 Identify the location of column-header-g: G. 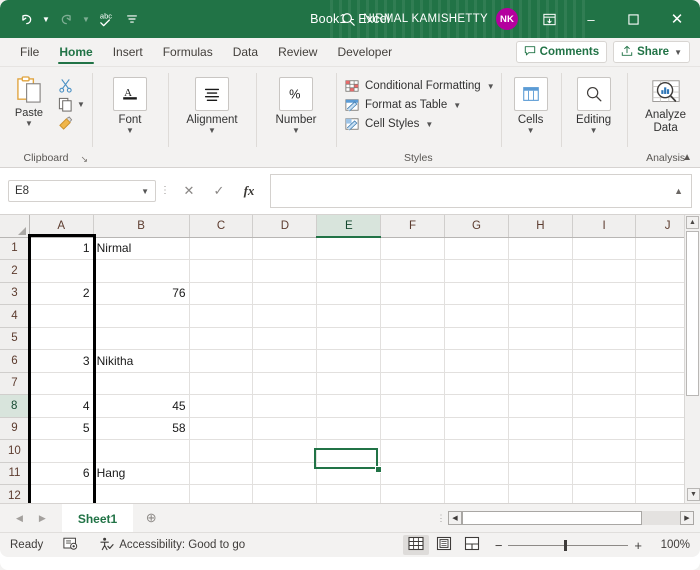
(476, 226).